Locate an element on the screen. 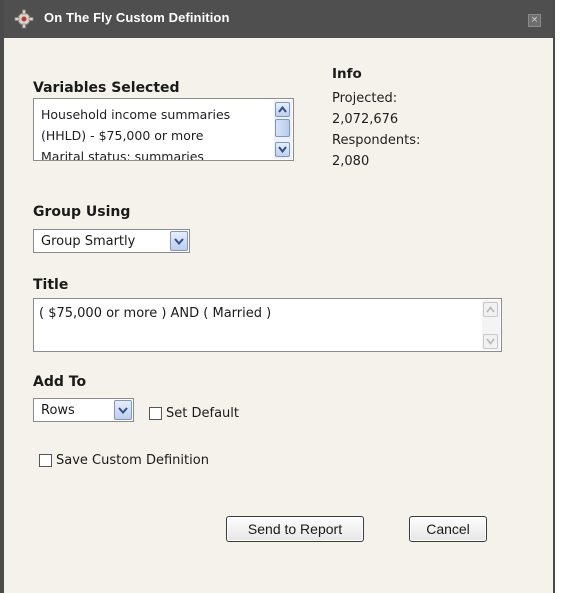  scroll-thumb is located at coordinates (282, 128).